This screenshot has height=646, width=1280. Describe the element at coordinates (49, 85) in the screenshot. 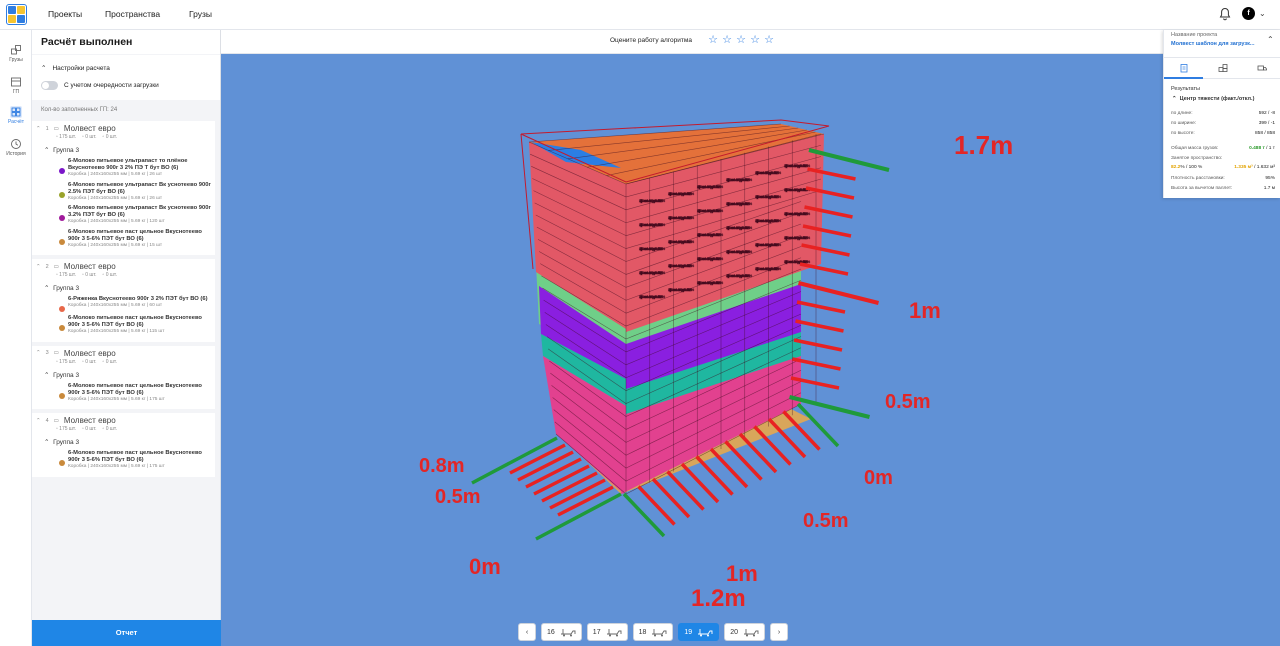

I see `load-order-toggle` at that location.